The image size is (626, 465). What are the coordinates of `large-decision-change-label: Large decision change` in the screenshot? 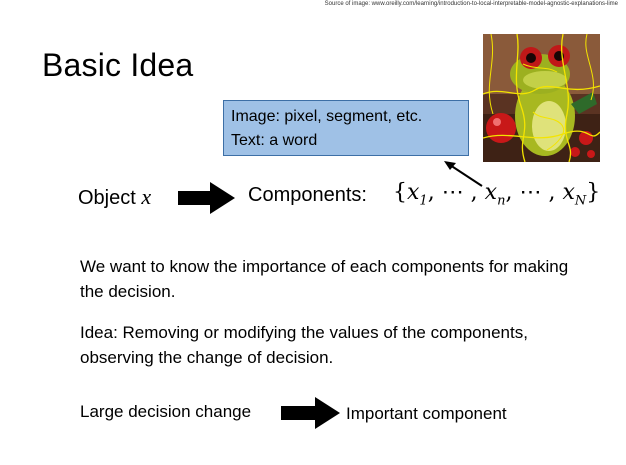 It's located at (166, 411).